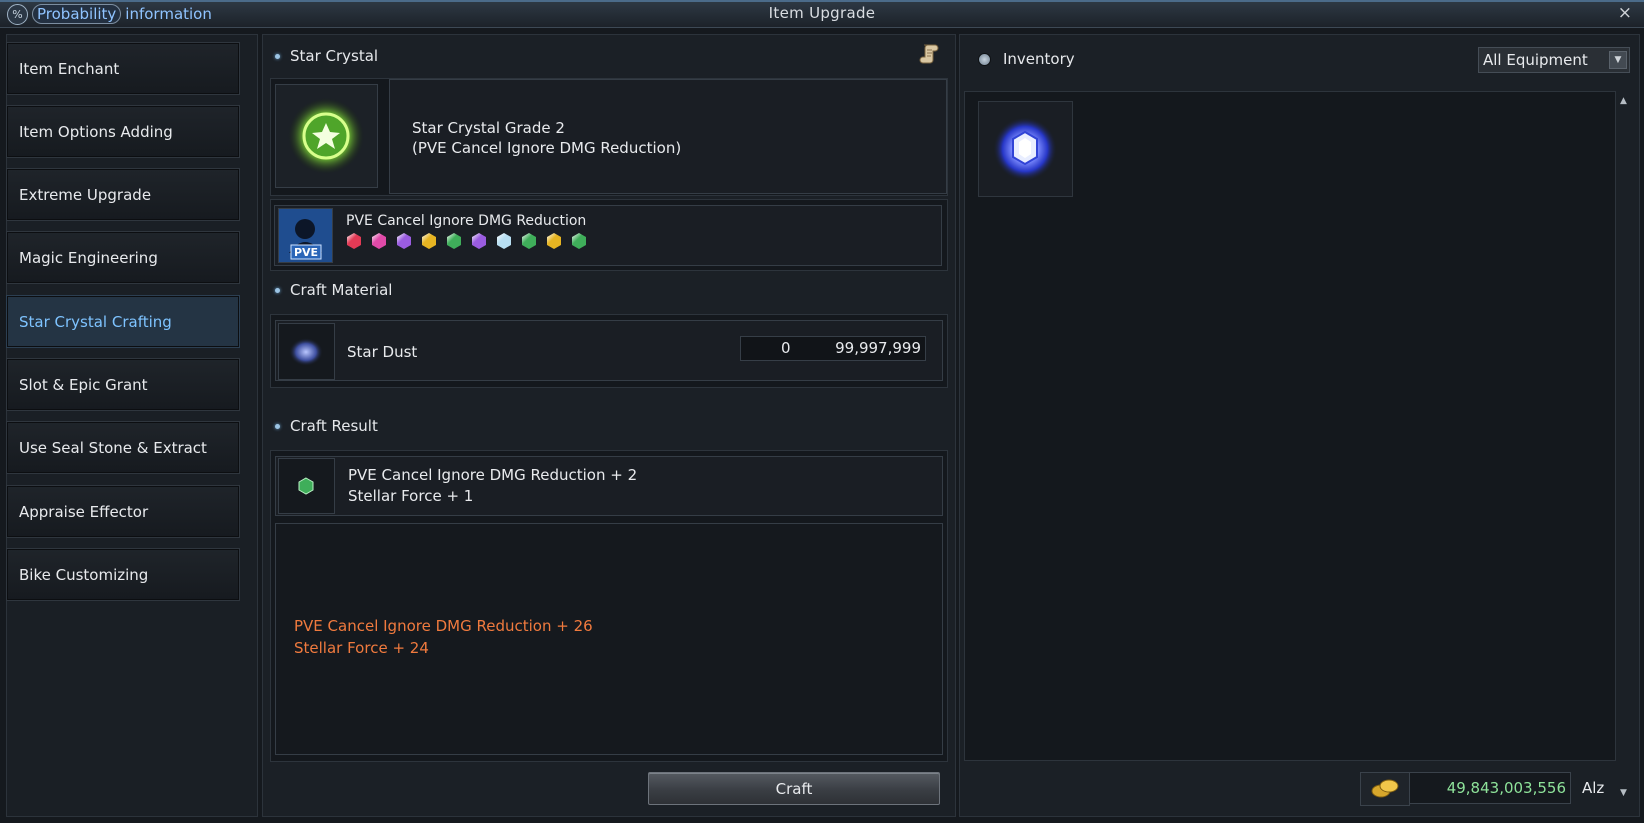 This screenshot has height=823, width=1644. I want to click on craft-button: Craft, so click(794, 788).